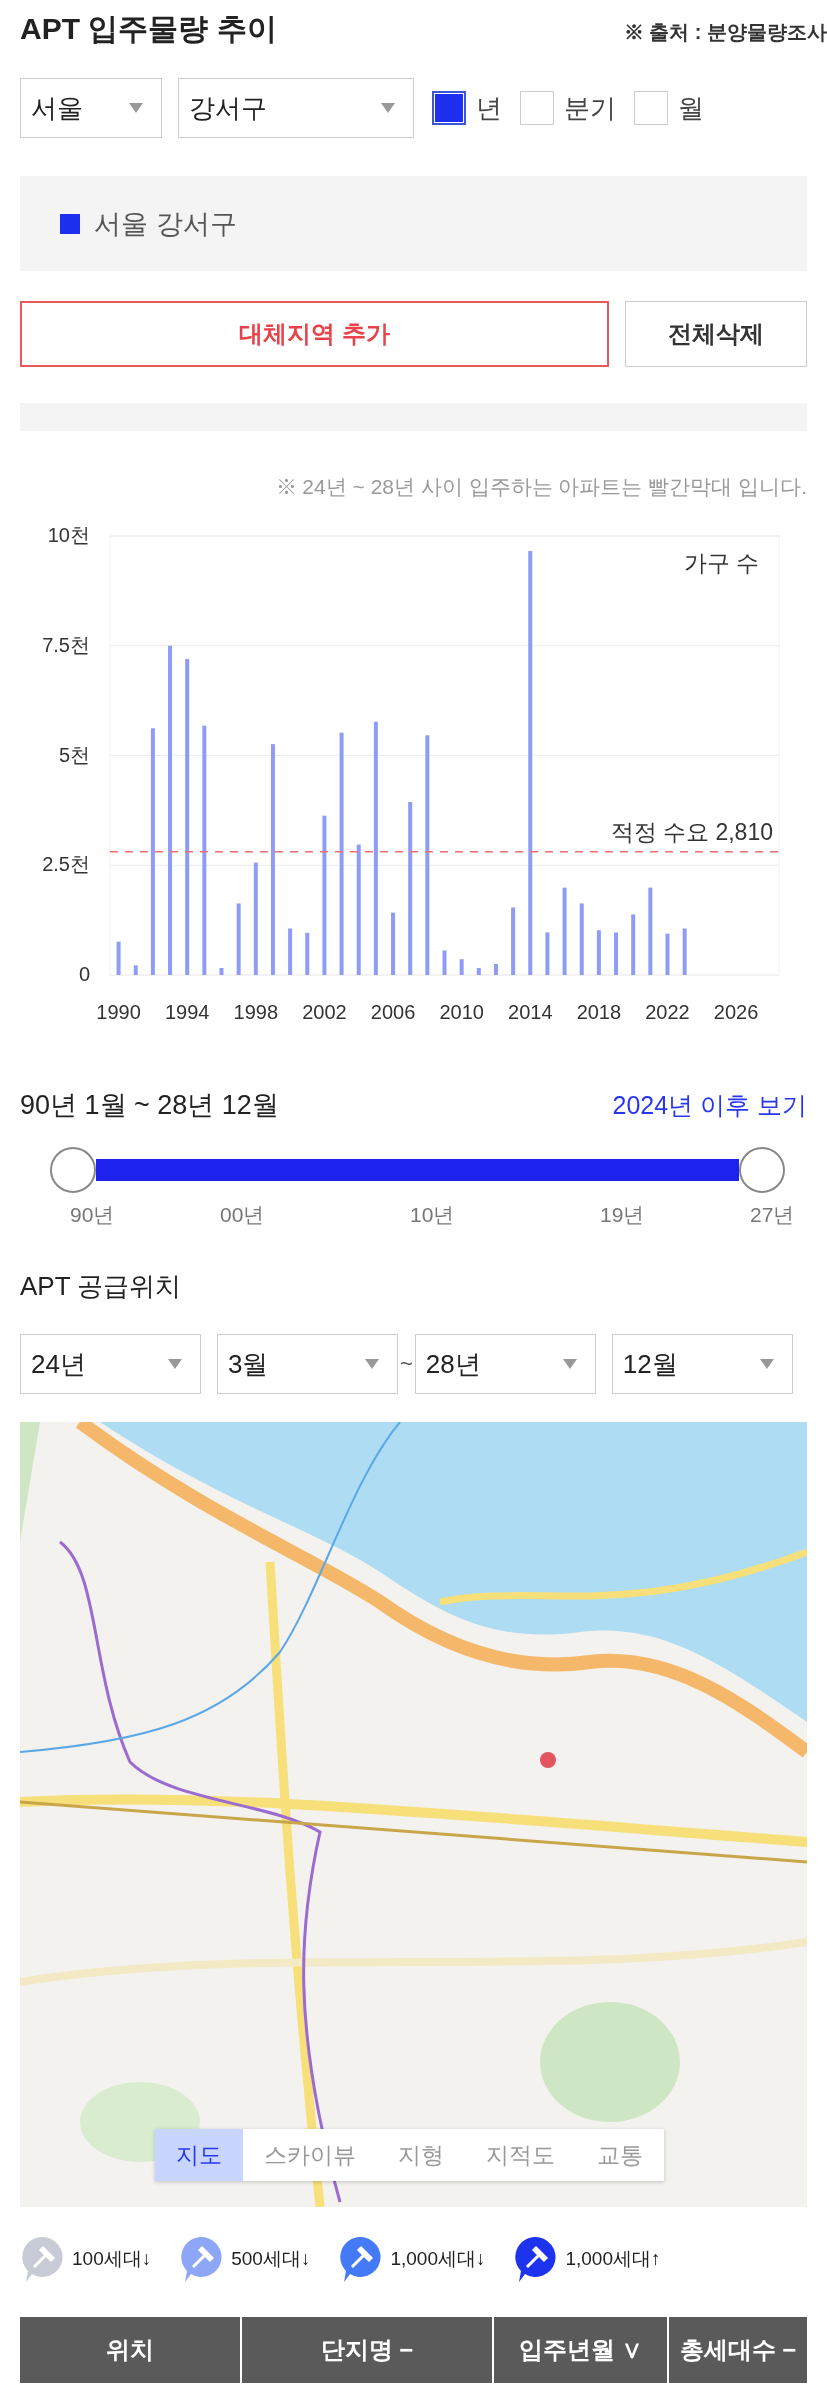  I want to click on x-axis-label: 2010, so click(461, 1012).